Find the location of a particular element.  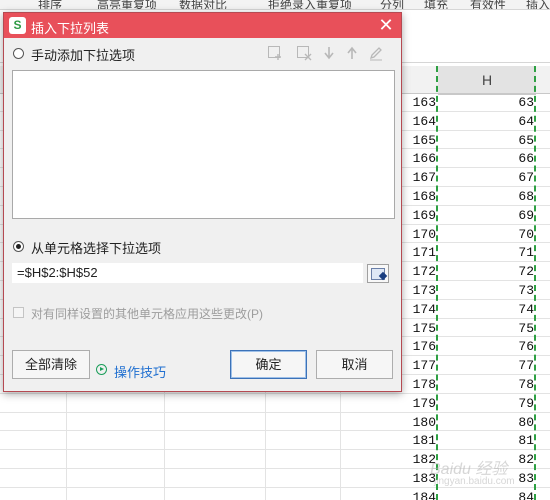

cell-h: 72 is located at coordinates (526, 271).